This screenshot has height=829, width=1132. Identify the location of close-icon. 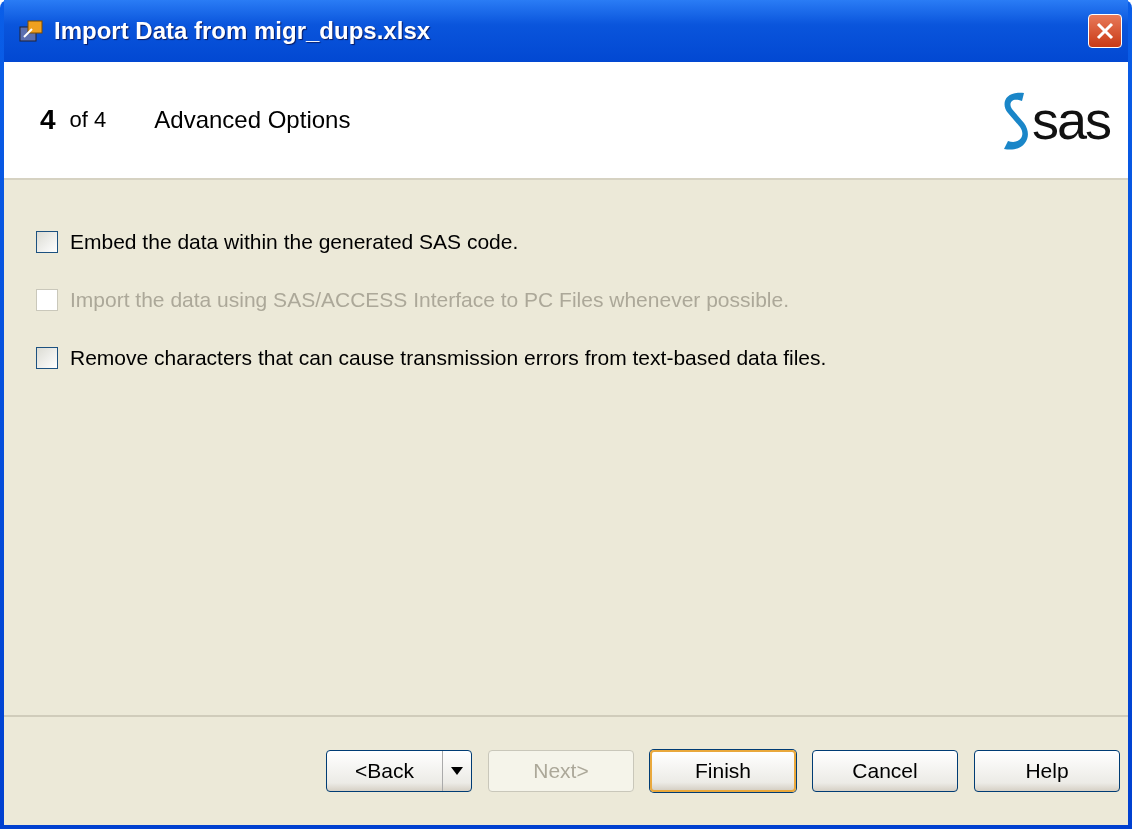
(1105, 31).